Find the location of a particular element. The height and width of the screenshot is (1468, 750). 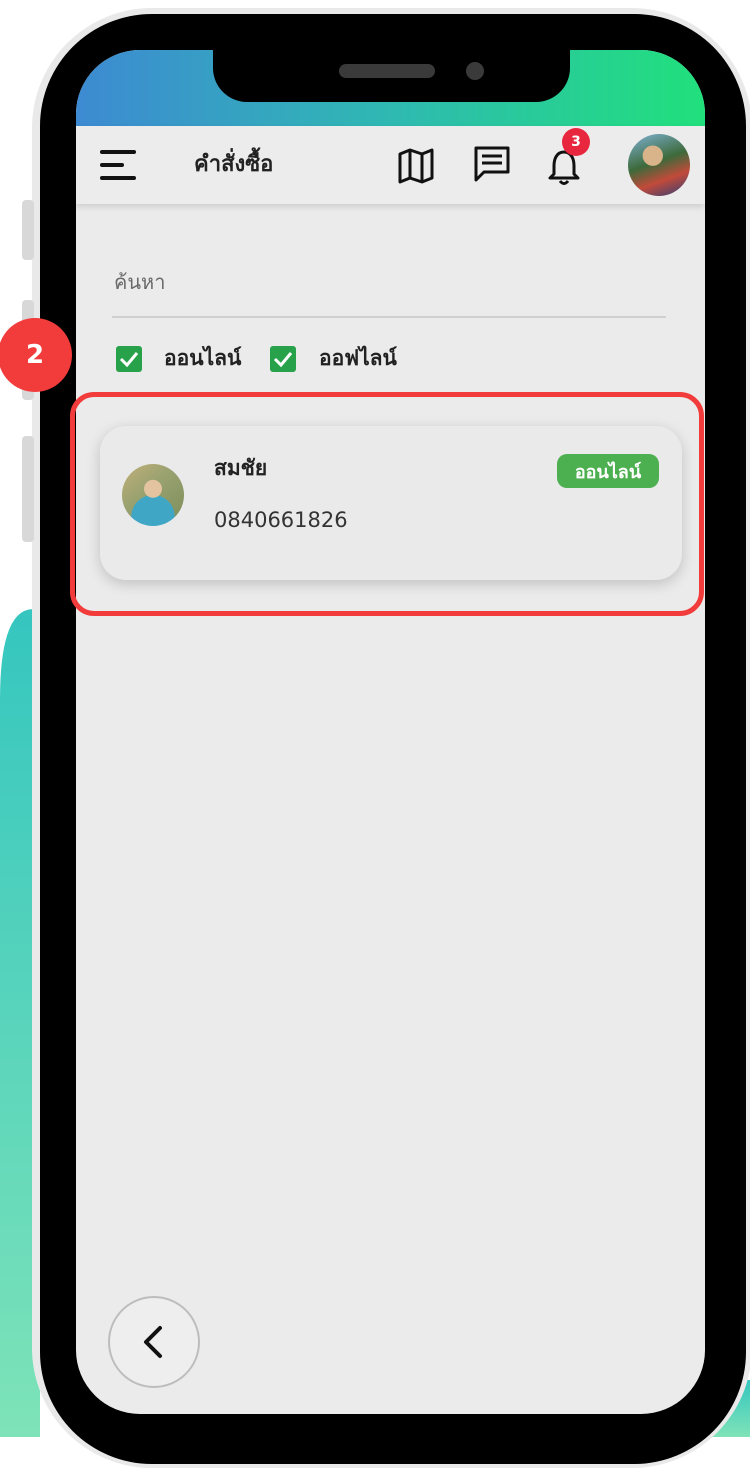

highlight-box is located at coordinates (387, 504).